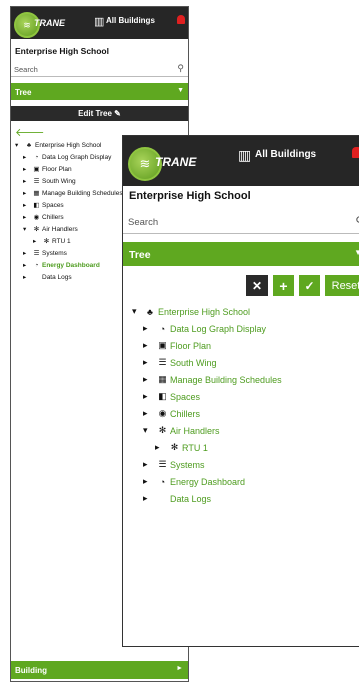  What do you see at coordinates (342, 285) in the screenshot?
I see `reset-button: Reset` at bounding box center [342, 285].